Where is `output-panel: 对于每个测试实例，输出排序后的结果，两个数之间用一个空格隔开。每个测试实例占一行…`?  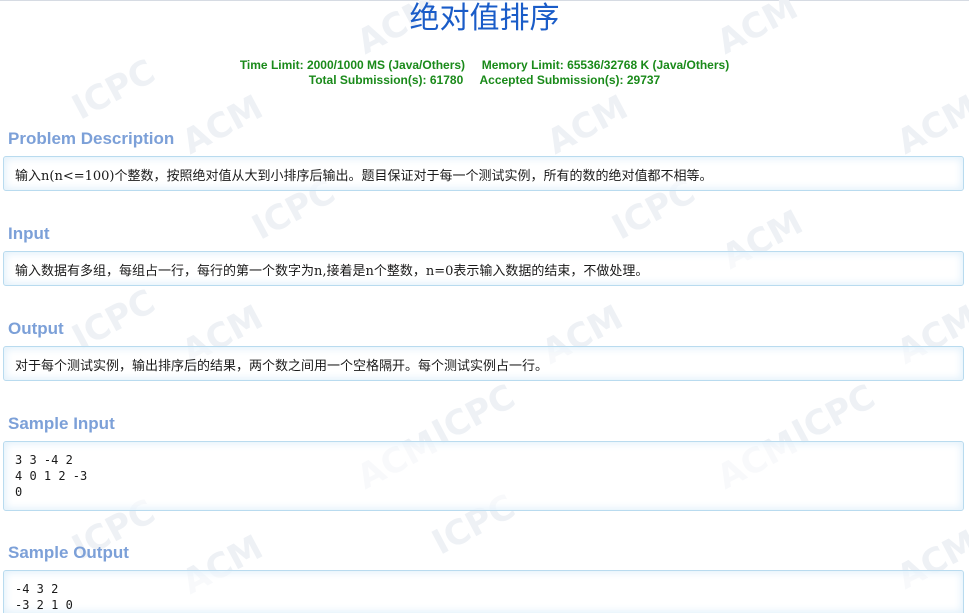
output-panel: 对于每个测试实例，输出排序后的结果，两个数之间用一个空格隔开。每个测试实例占一行… is located at coordinates (483, 363).